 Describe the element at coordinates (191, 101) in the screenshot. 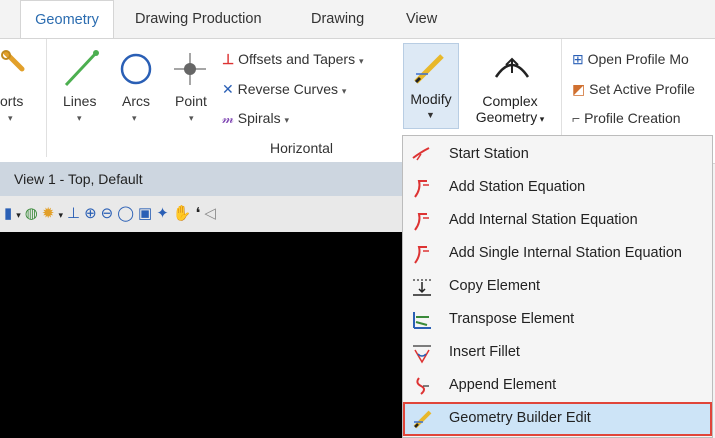

I see `point-label: Point` at that location.